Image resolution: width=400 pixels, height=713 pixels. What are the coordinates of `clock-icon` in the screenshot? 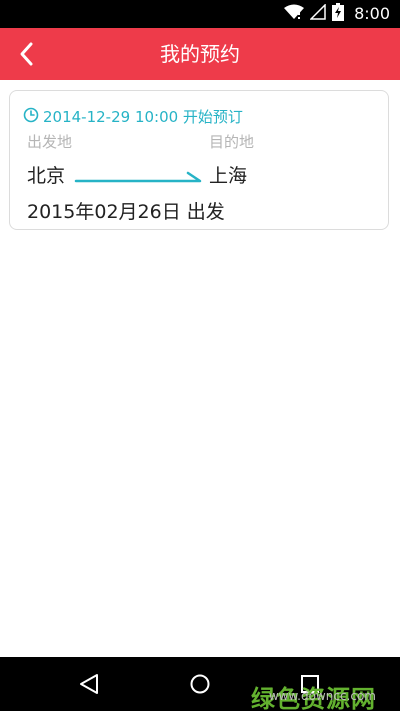 It's located at (31, 117).